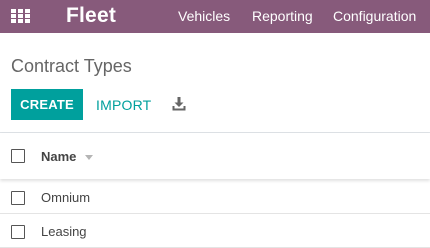  I want to click on sort-caret-icon, so click(89, 157).